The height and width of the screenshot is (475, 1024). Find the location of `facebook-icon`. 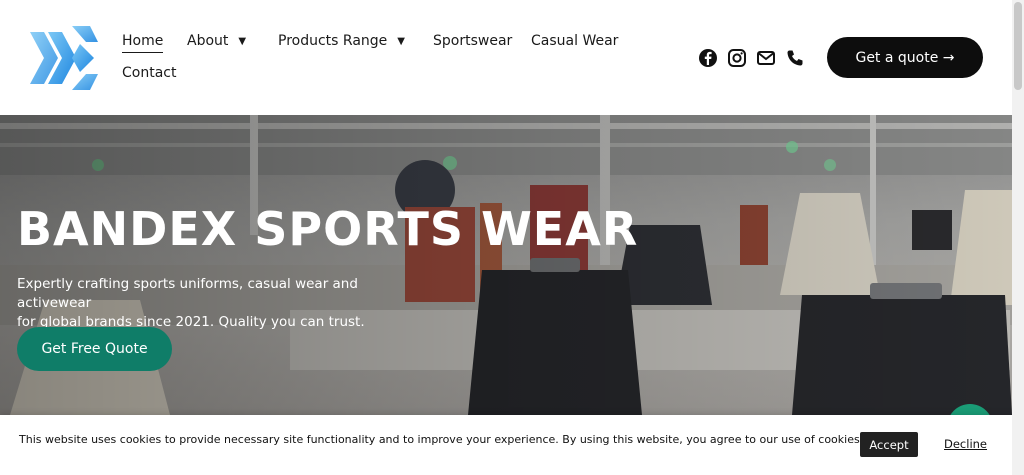

facebook-icon is located at coordinates (708, 58).